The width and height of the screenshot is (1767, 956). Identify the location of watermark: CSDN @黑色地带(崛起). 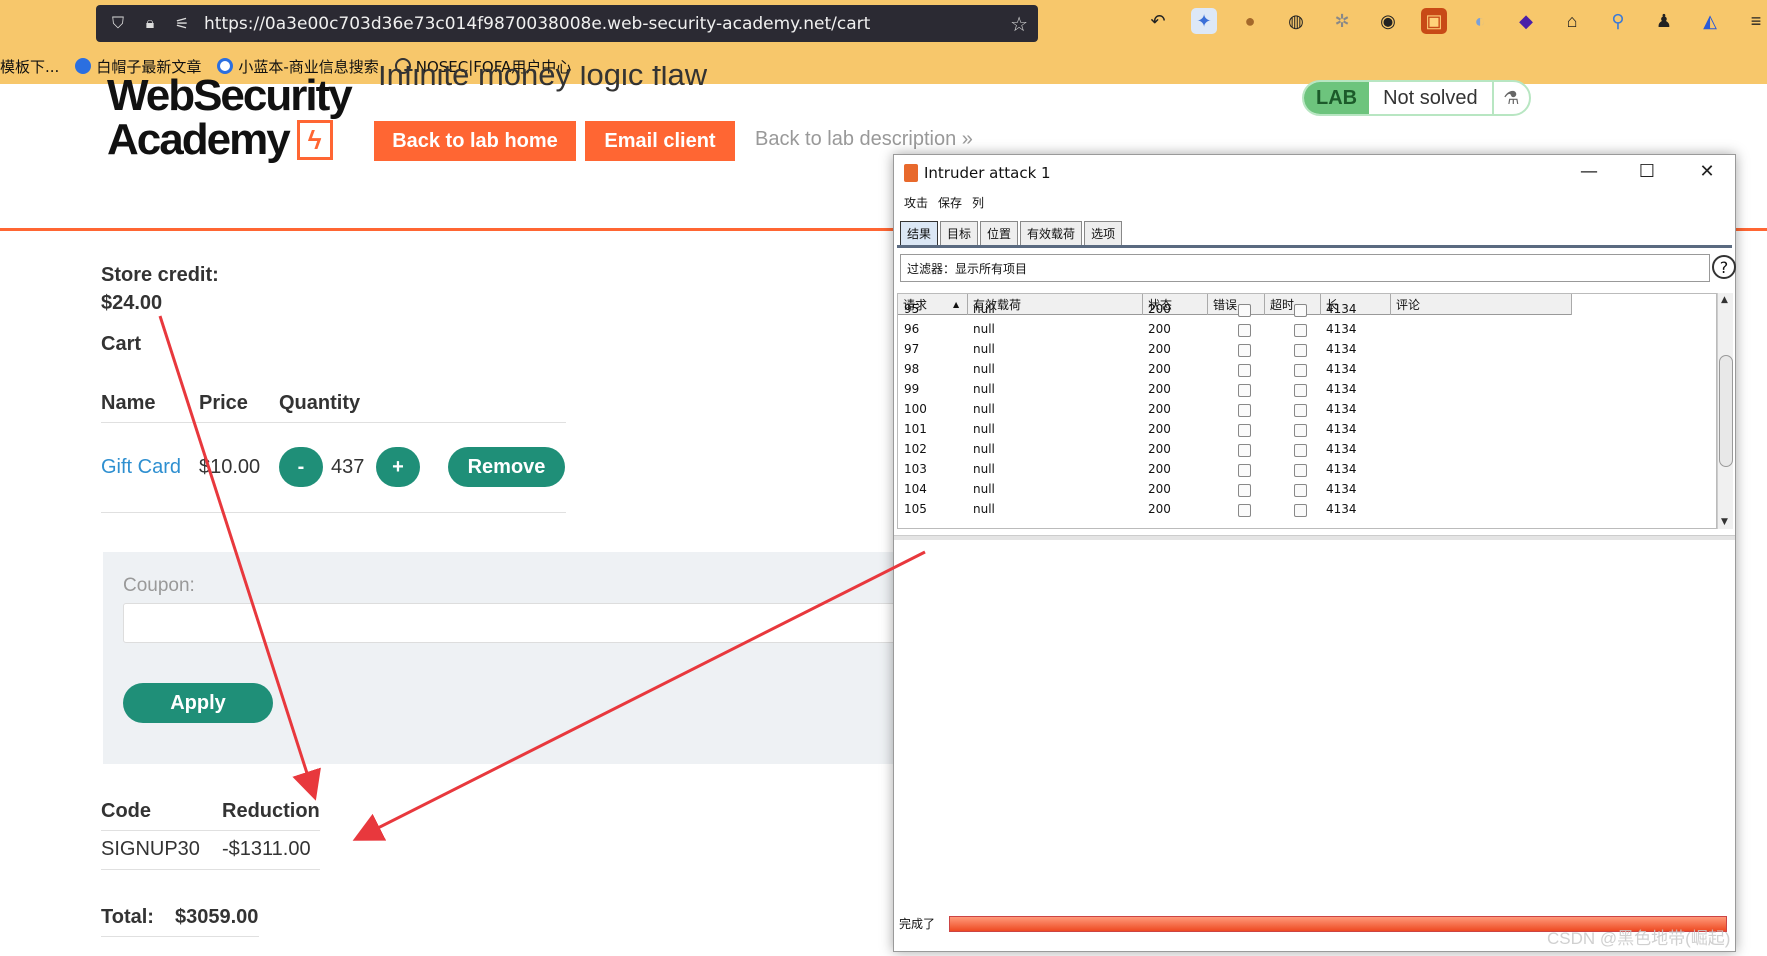
(1639, 938).